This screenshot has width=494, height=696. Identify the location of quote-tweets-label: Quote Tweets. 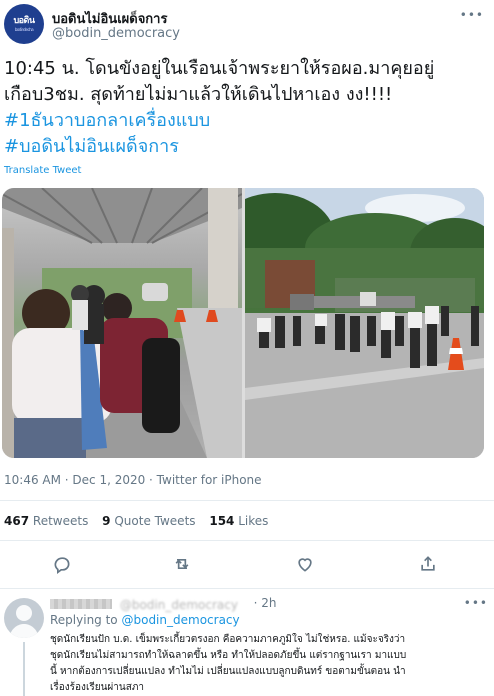
(155, 521).